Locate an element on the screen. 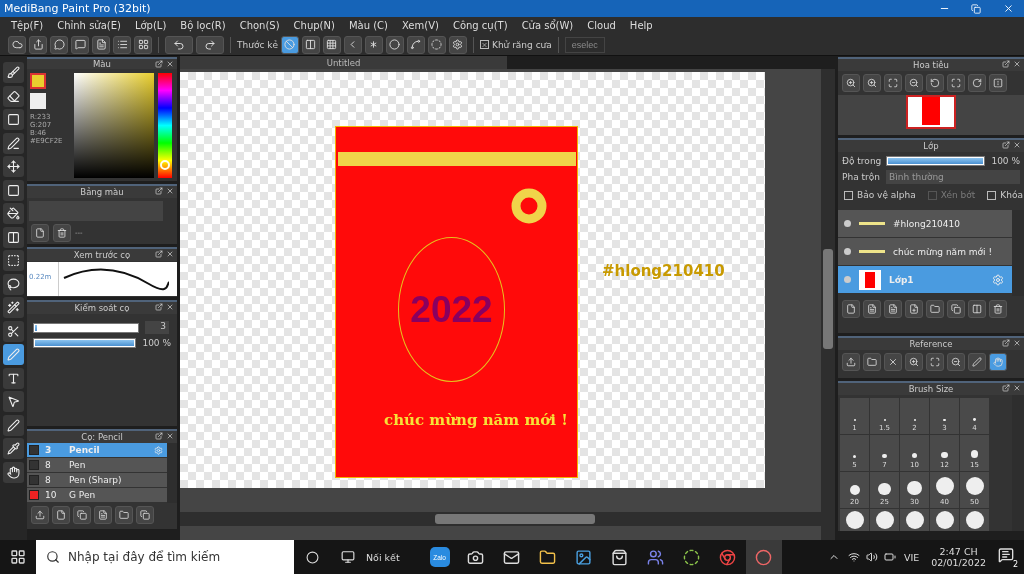  vertical-scrollbar is located at coordinates (828, 304).